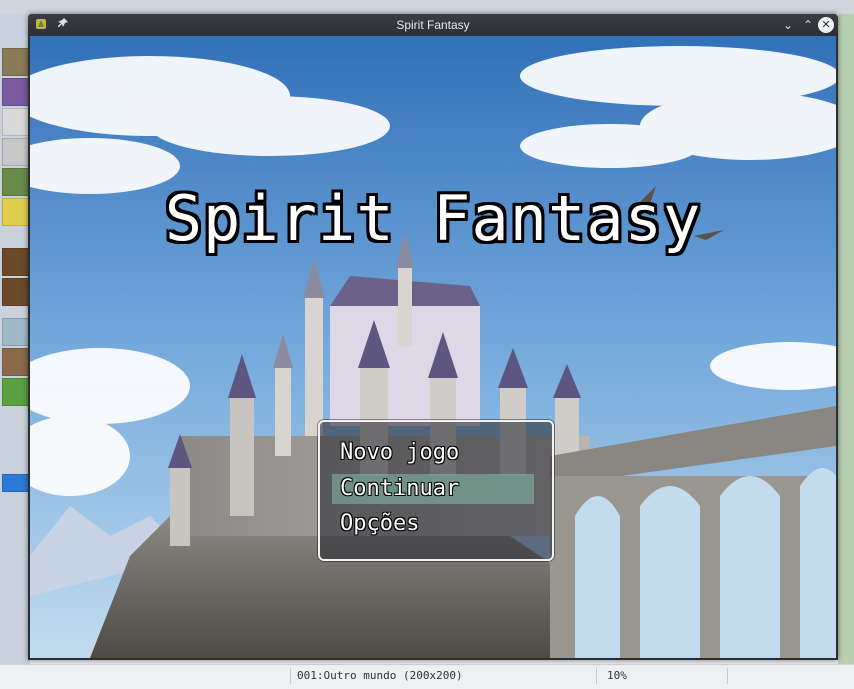 This screenshot has height=689, width=854. Describe the element at coordinates (16, 483) in the screenshot. I see `layer-selection` at that location.